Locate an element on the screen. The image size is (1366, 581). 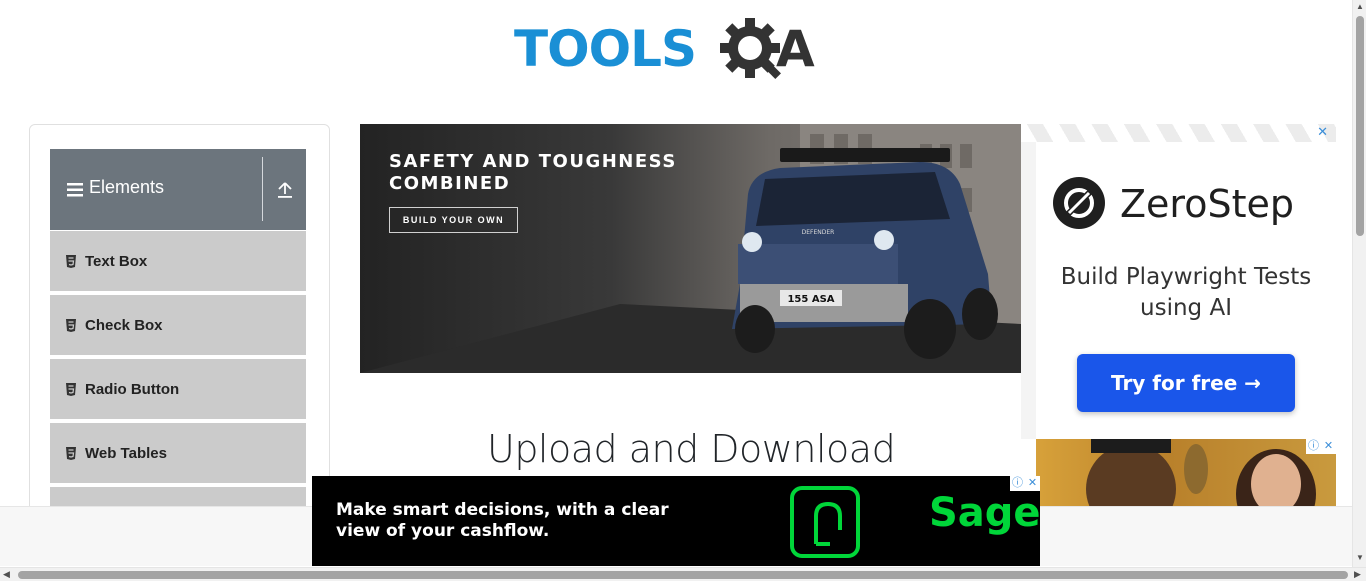
banner-headline: SAFETY AND TOUGHNESS COMBINED is located at coordinates (533, 172).